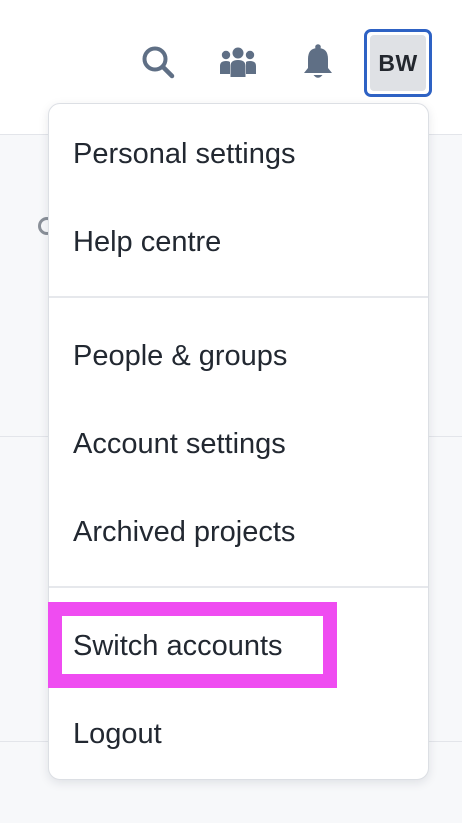  I want to click on search-icon, so click(158, 62).